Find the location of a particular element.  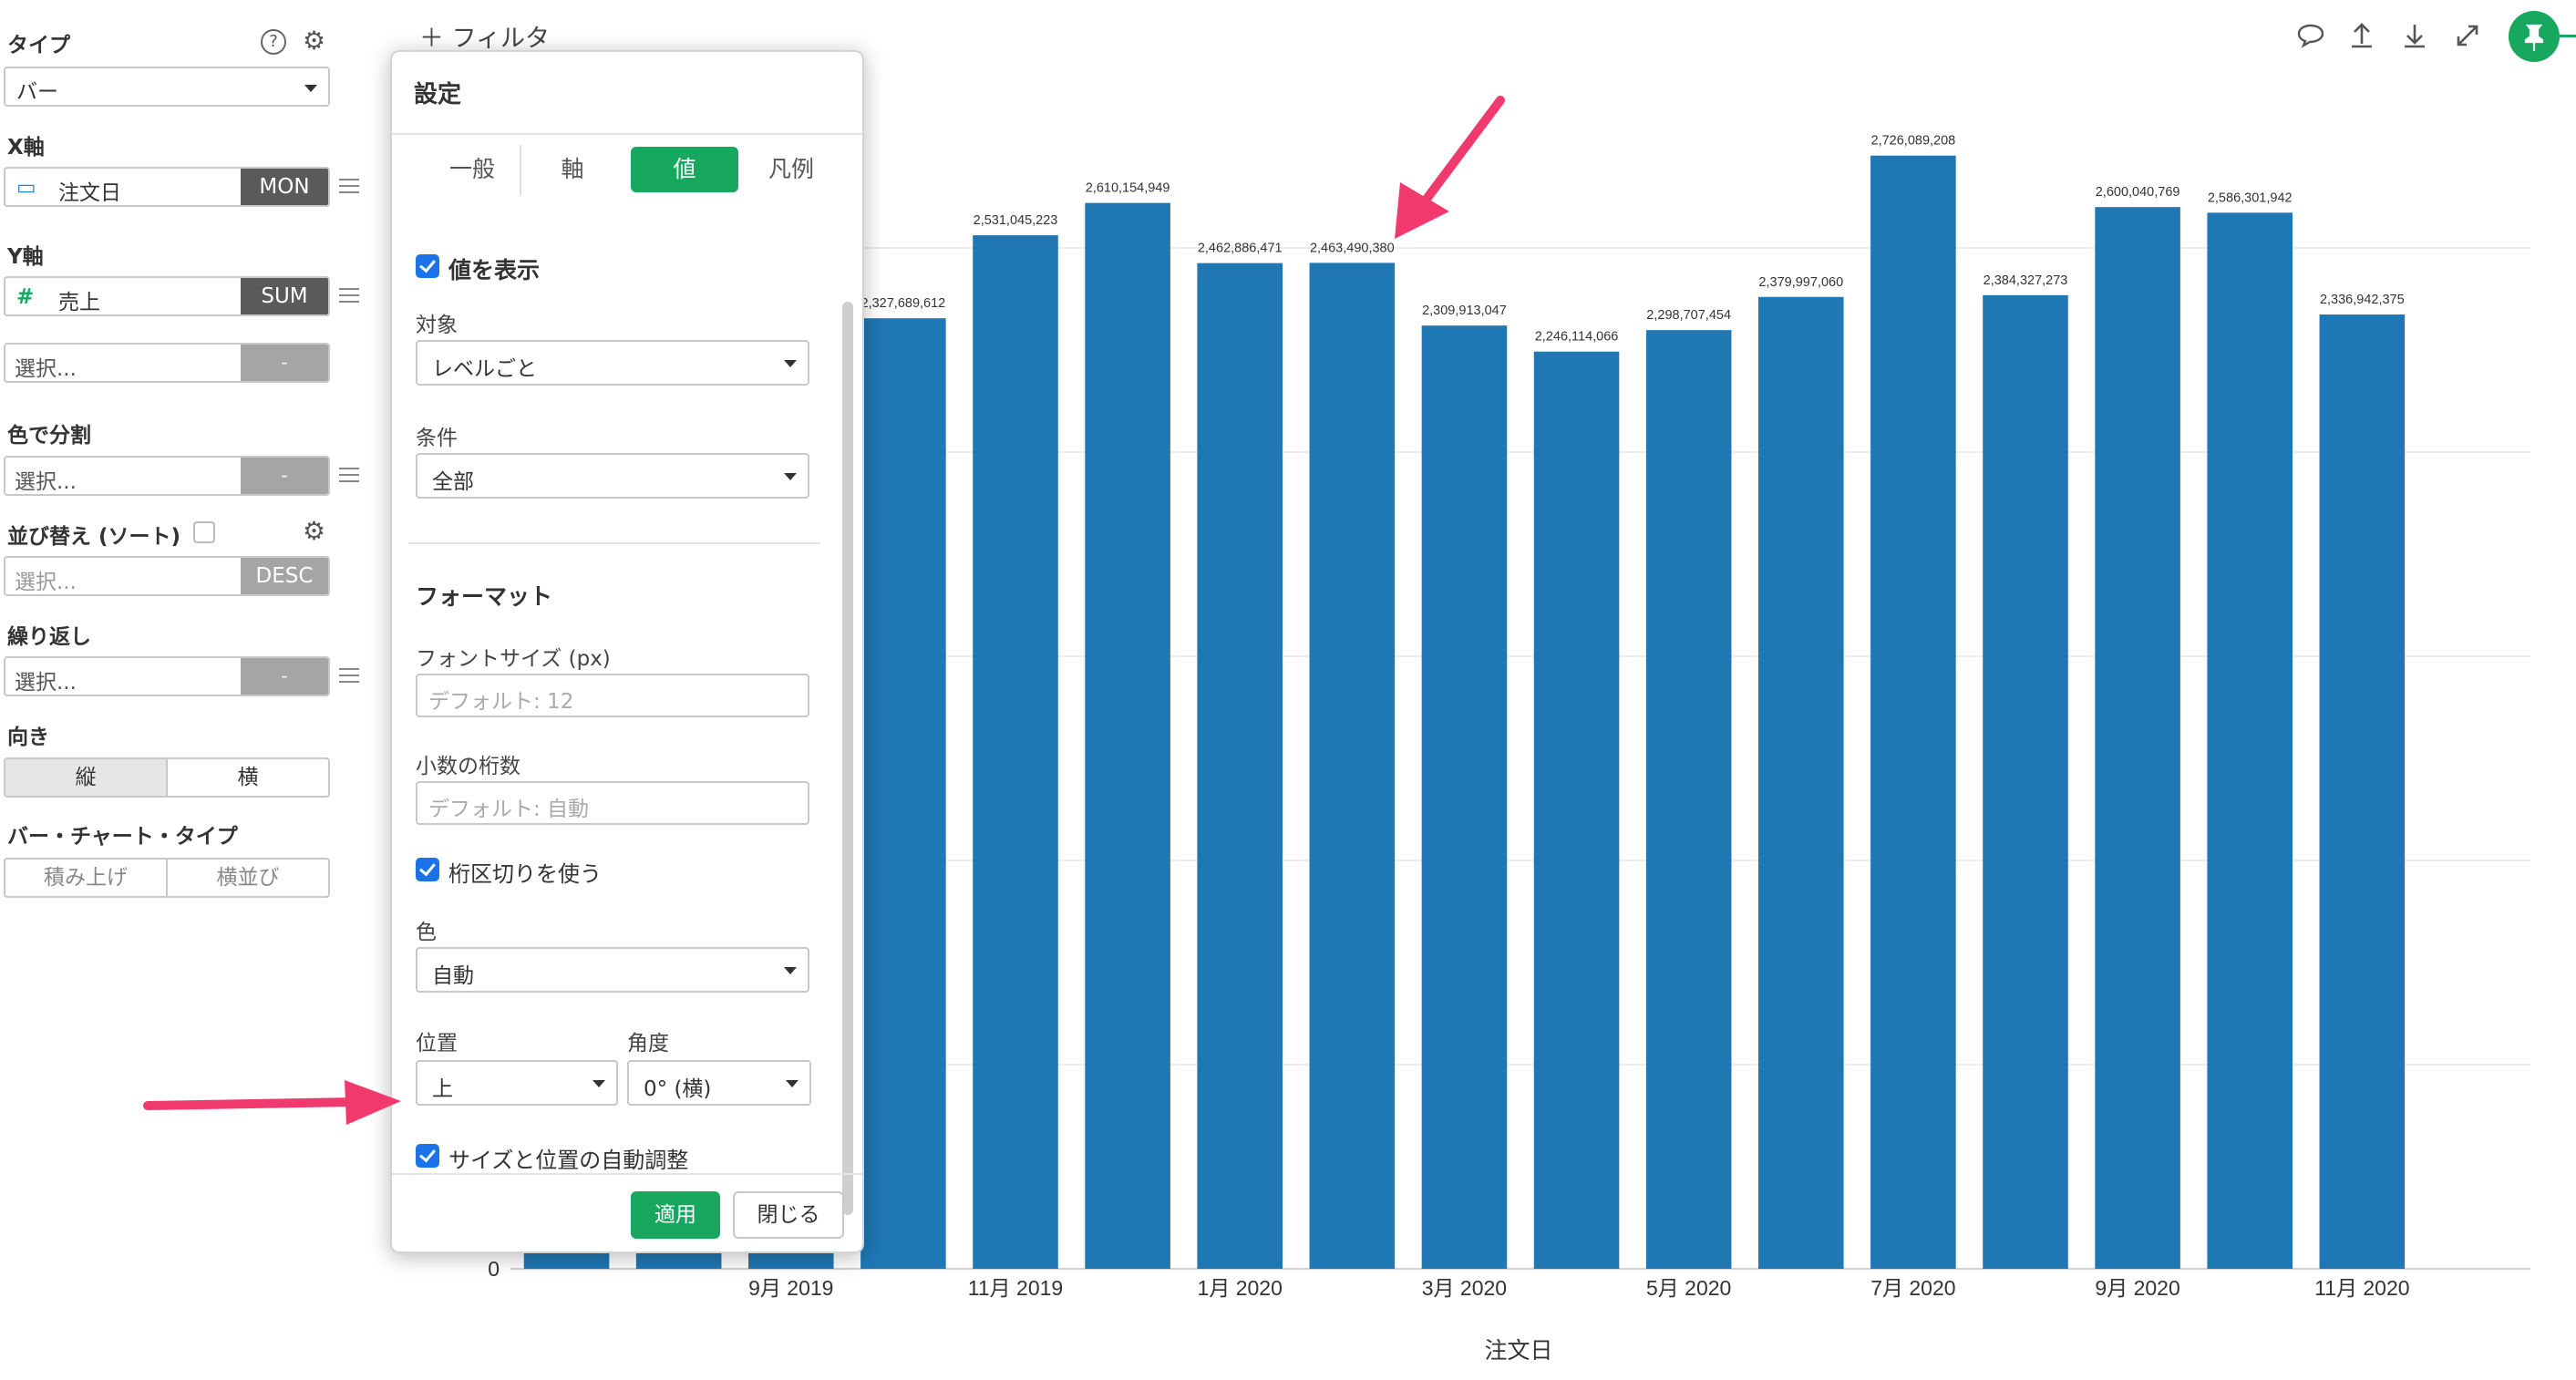

font-size-label: フォントサイズ (px) is located at coordinates (513, 659).